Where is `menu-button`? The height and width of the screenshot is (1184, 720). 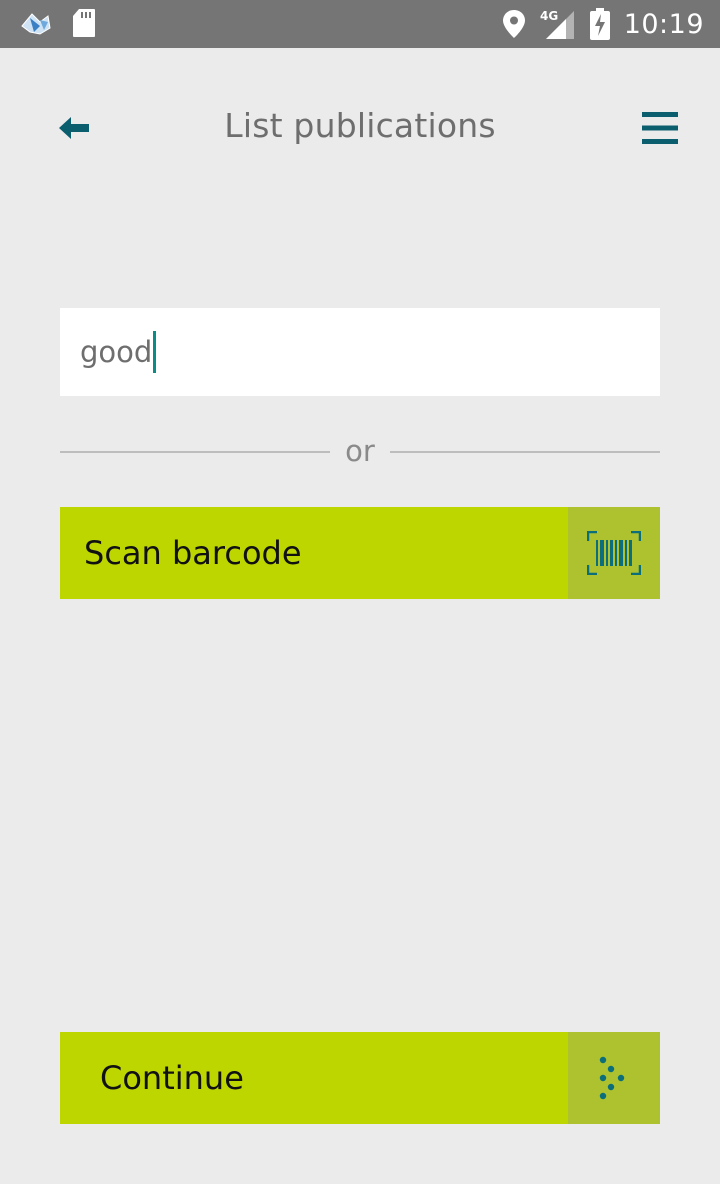 menu-button is located at coordinates (660, 128).